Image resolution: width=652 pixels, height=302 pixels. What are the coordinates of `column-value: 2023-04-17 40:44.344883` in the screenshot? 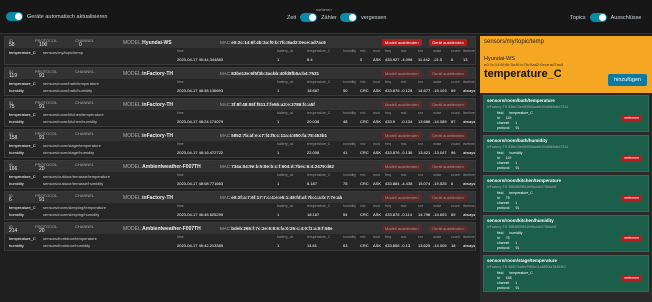 It's located at (200, 59).